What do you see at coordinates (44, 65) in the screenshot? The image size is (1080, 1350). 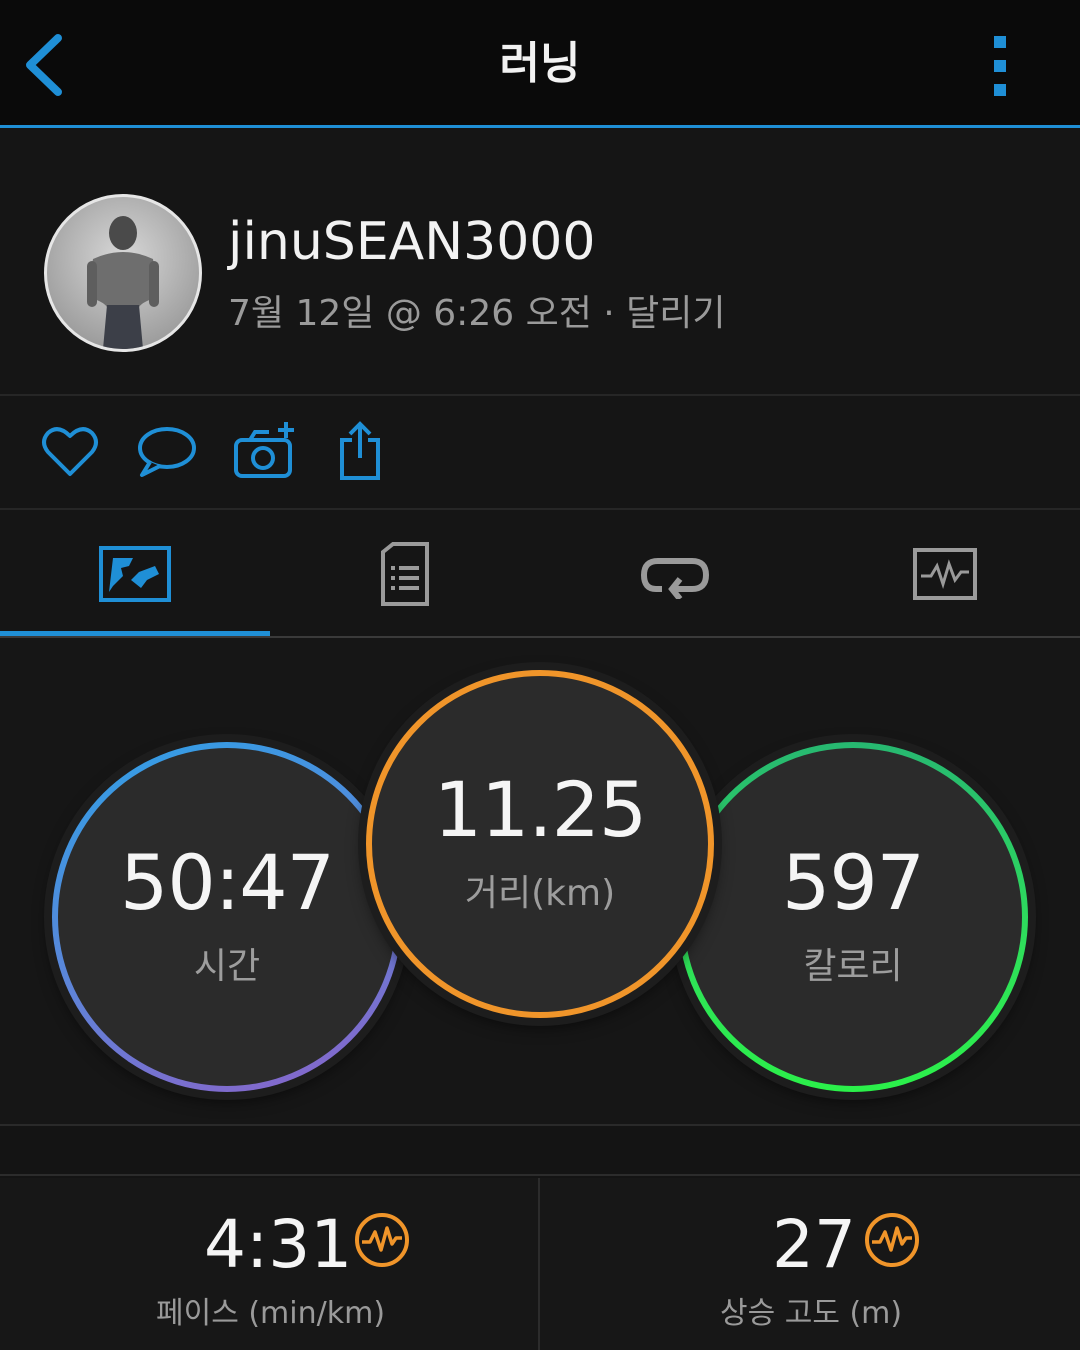 I see `chevron-left-icon` at bounding box center [44, 65].